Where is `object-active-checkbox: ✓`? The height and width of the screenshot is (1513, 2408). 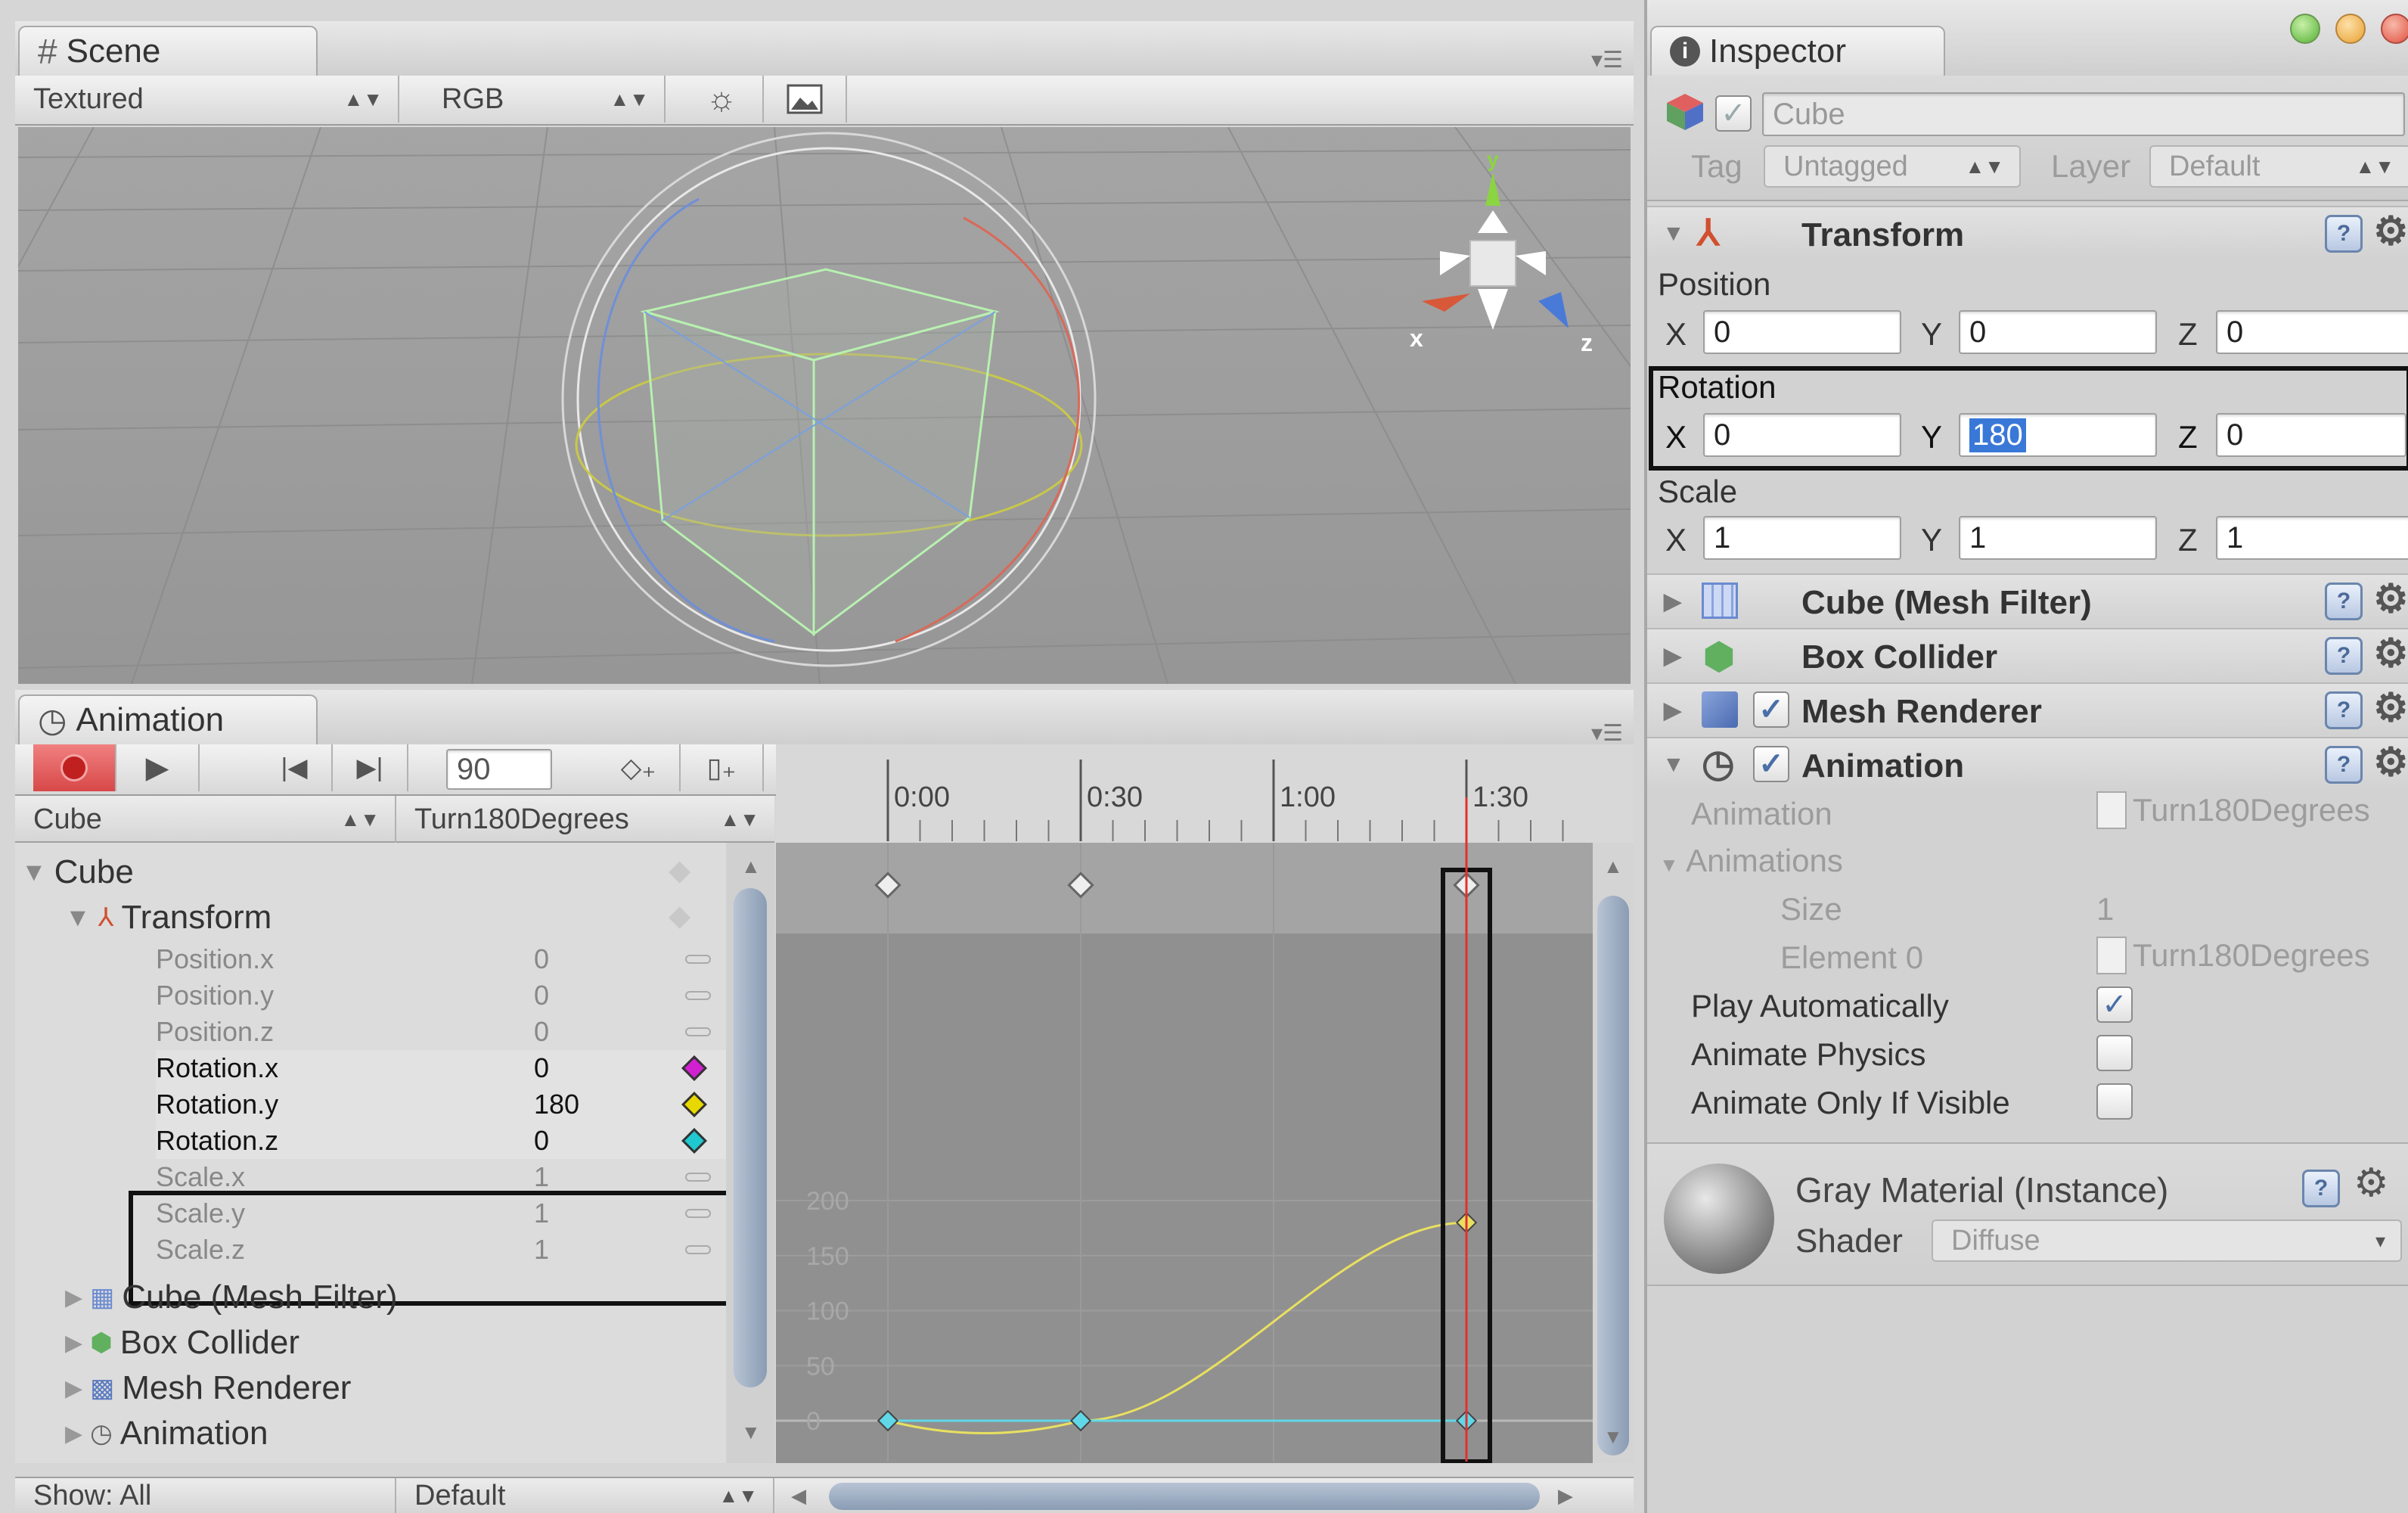
object-active-checkbox: ✓ is located at coordinates (1734, 114).